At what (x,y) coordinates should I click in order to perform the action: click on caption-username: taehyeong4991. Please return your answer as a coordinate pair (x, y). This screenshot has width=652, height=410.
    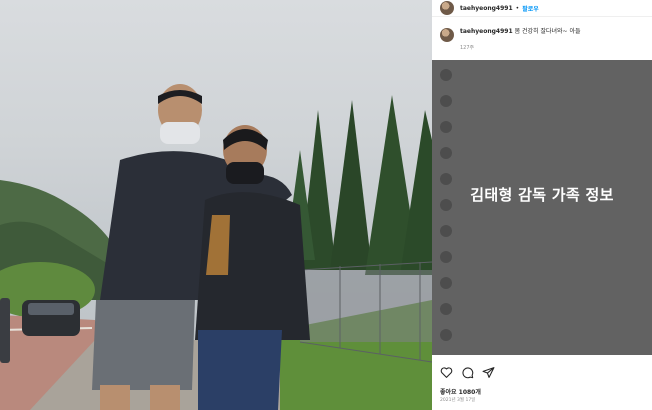
    Looking at the image, I should click on (486, 31).